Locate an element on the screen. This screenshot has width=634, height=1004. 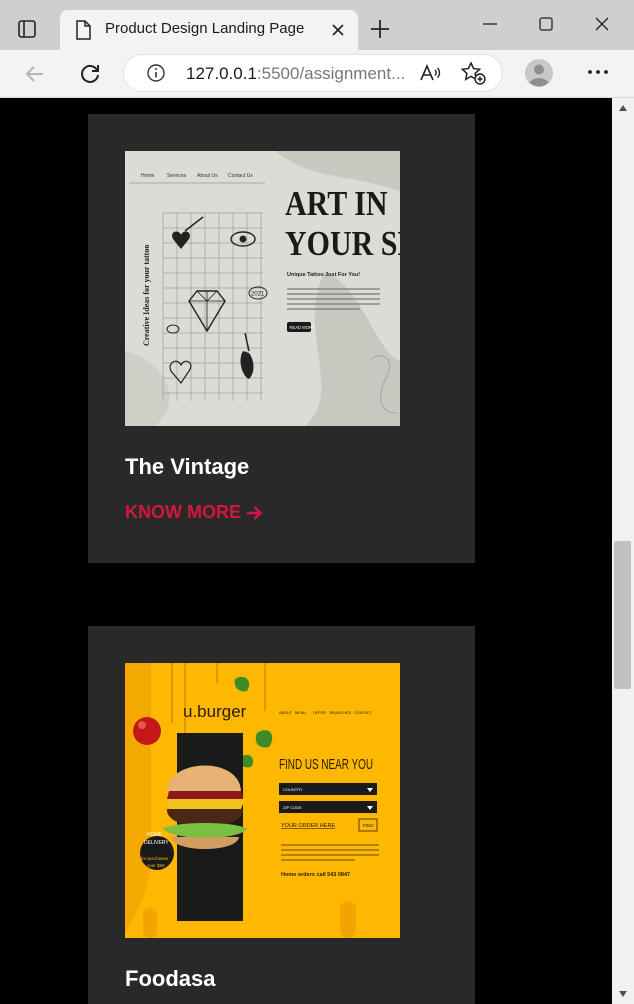
burger-nav-branches: BRANCHES is located at coordinates (341, 713).